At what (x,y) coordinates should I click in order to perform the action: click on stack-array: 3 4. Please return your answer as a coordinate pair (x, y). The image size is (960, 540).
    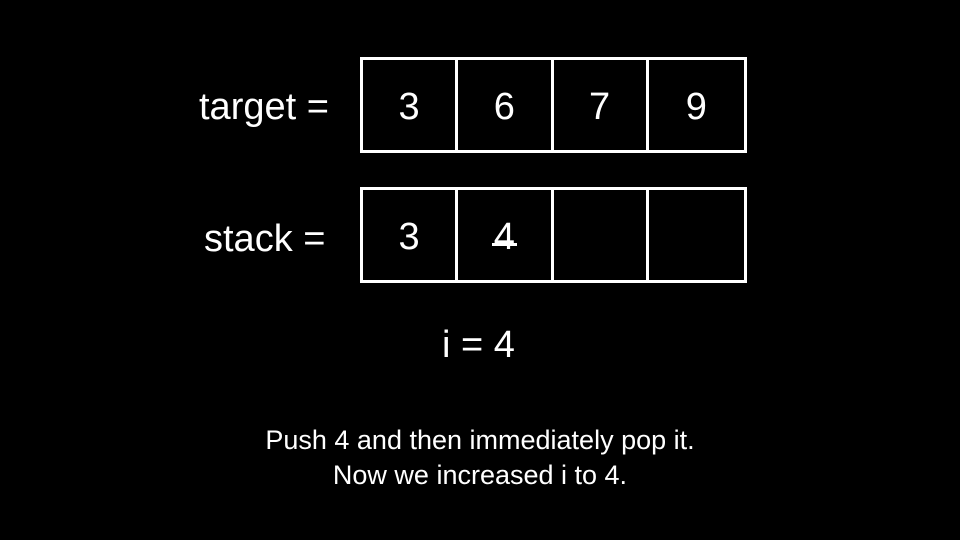
    Looking at the image, I should click on (553, 235).